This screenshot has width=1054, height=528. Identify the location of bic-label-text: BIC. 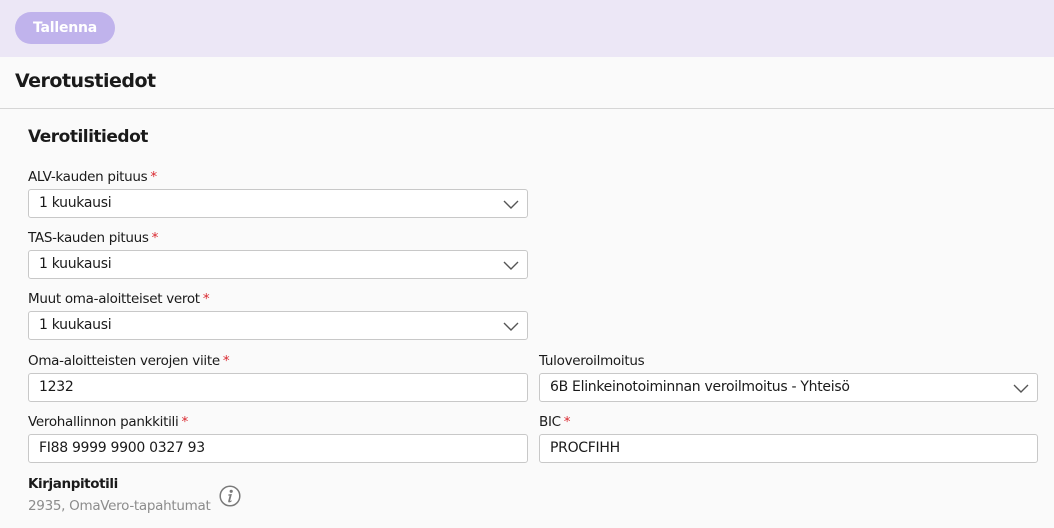
(550, 422).